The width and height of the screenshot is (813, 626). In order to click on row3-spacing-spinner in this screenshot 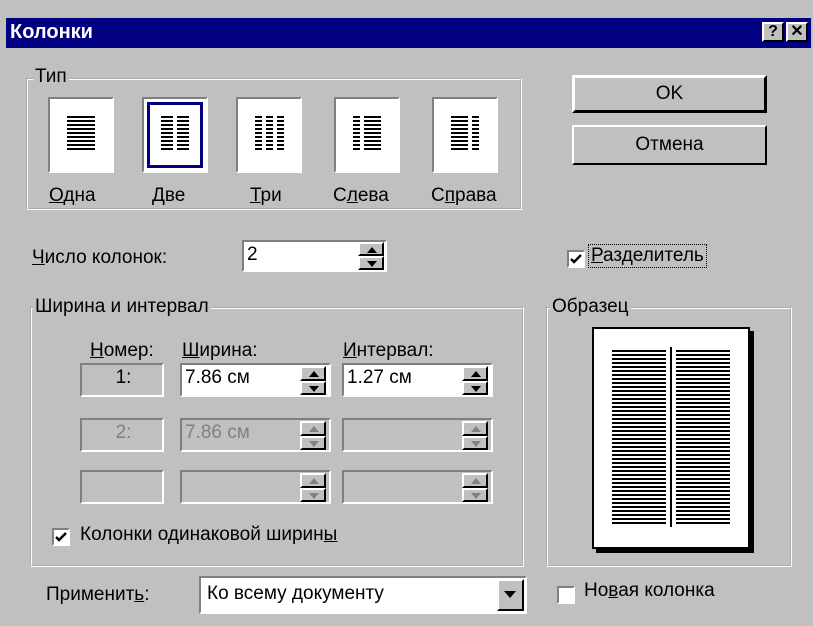, I will do `click(475, 487)`.